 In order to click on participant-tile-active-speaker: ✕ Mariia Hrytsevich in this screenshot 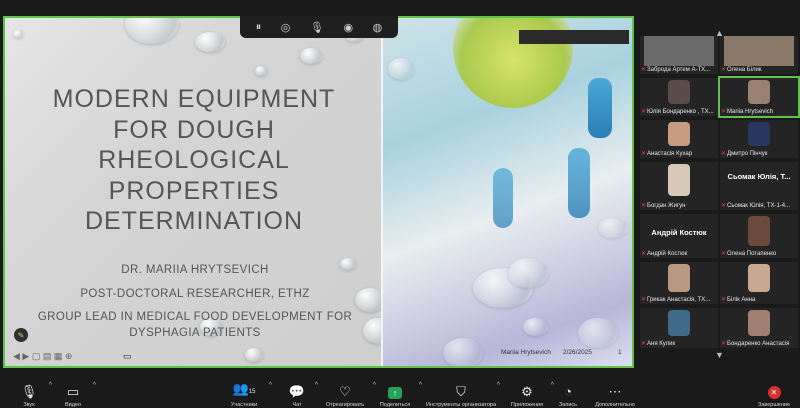, I will do `click(759, 97)`.